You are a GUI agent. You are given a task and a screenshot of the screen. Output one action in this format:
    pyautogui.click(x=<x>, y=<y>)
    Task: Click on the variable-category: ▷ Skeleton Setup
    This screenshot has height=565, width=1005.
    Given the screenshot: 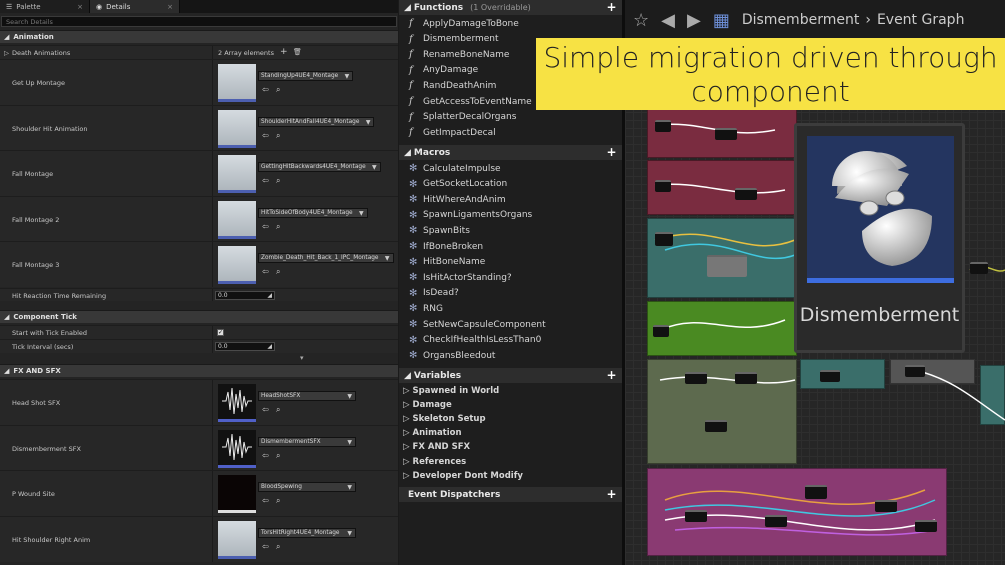 What is the action you would take?
    pyautogui.click(x=444, y=419)
    